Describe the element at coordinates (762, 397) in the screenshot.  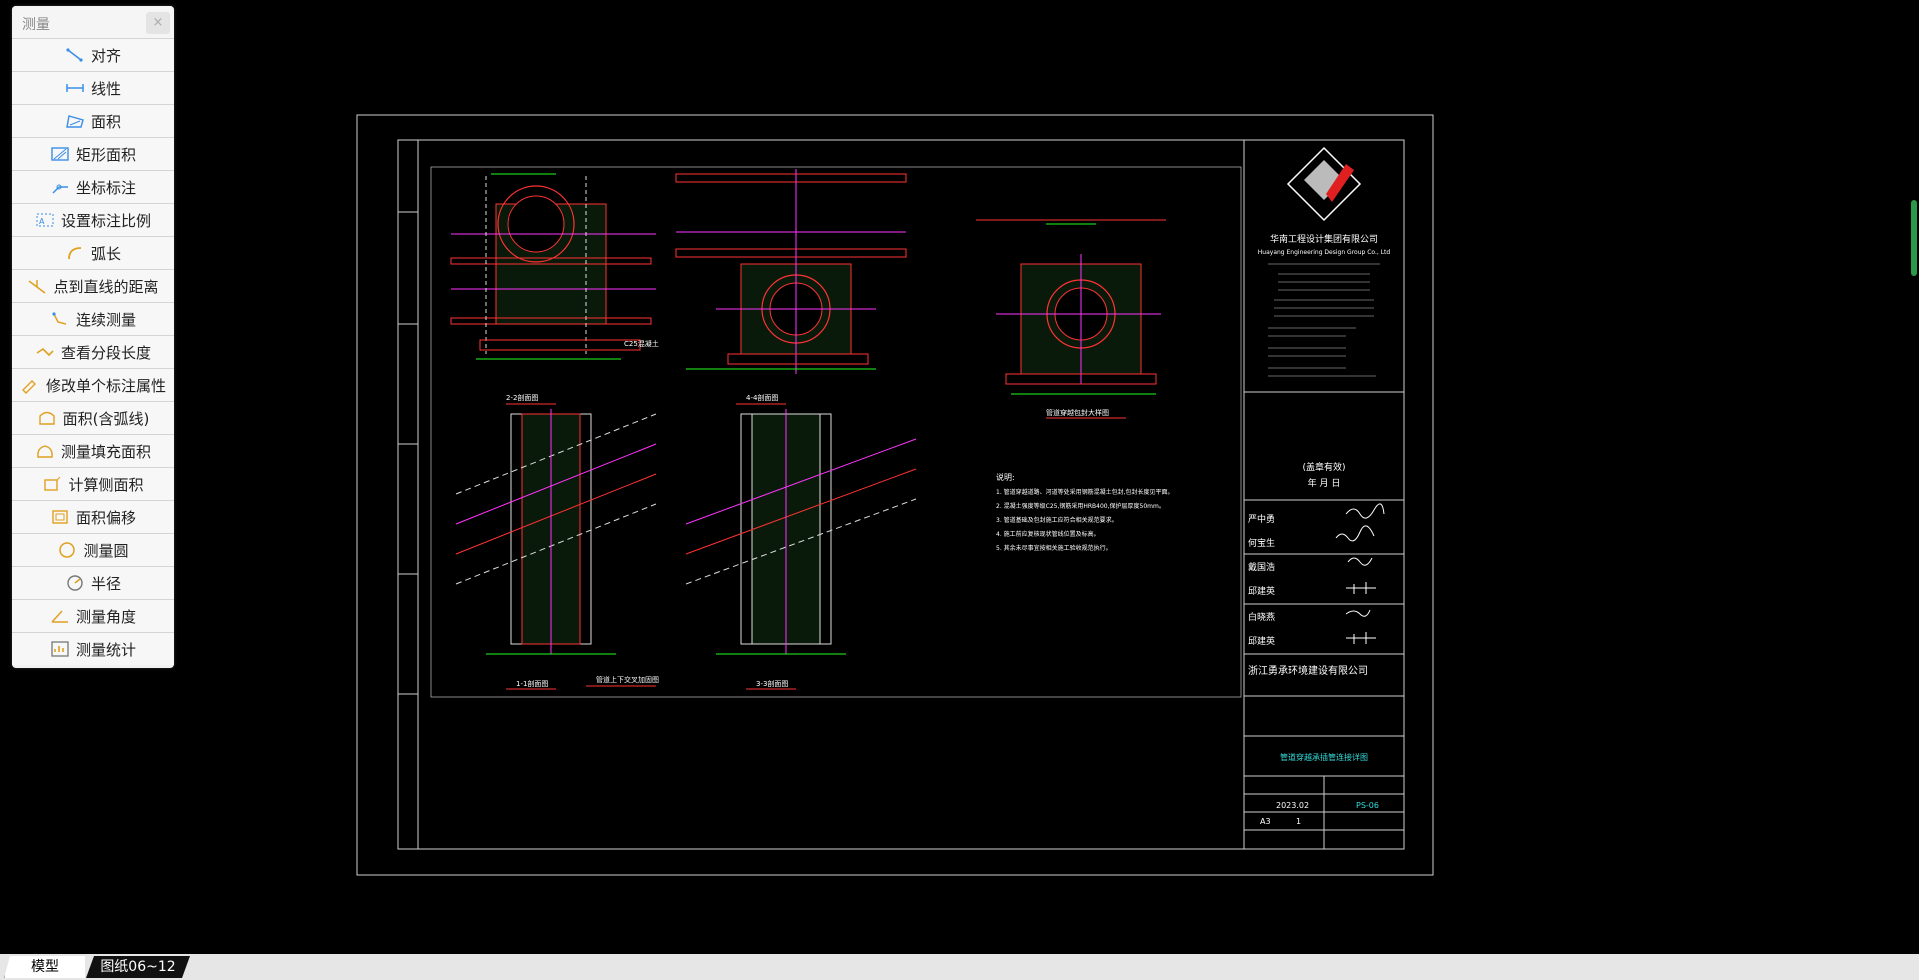
I see `sec44-title: 4-4剖面图` at that location.